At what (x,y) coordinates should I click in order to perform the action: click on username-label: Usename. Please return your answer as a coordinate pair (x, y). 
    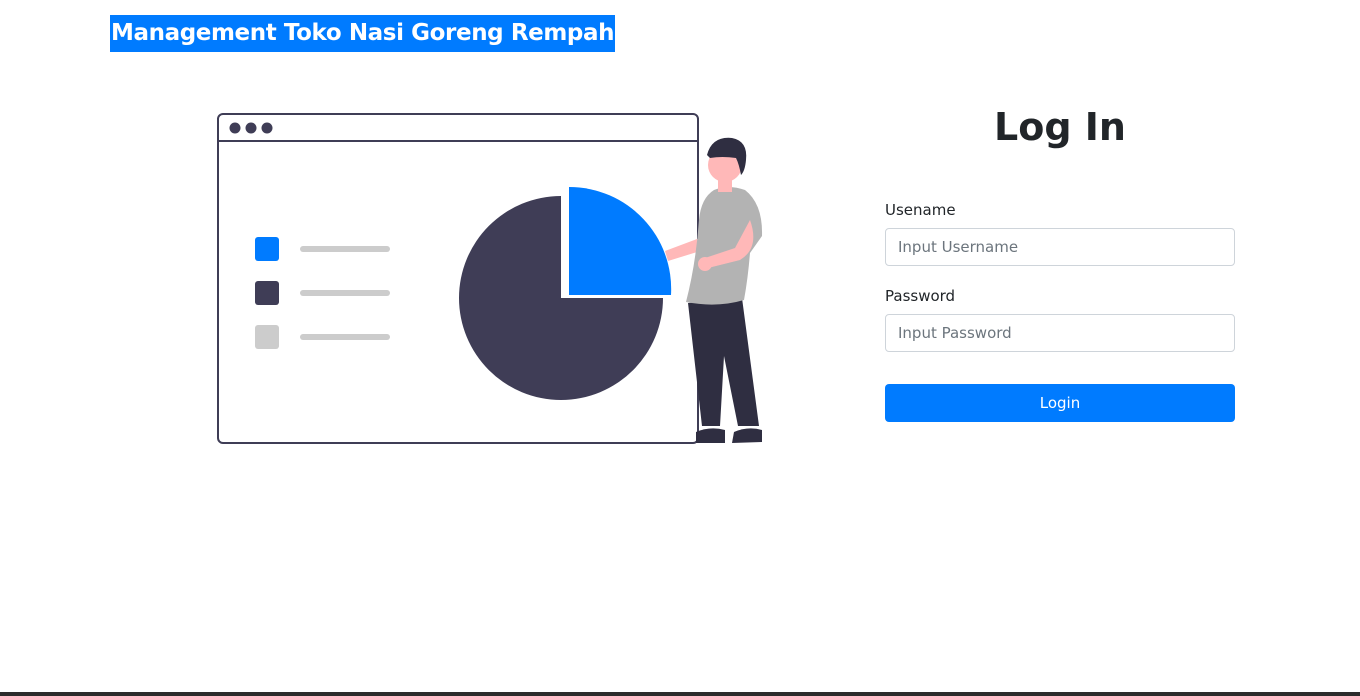
    Looking at the image, I should click on (920, 210).